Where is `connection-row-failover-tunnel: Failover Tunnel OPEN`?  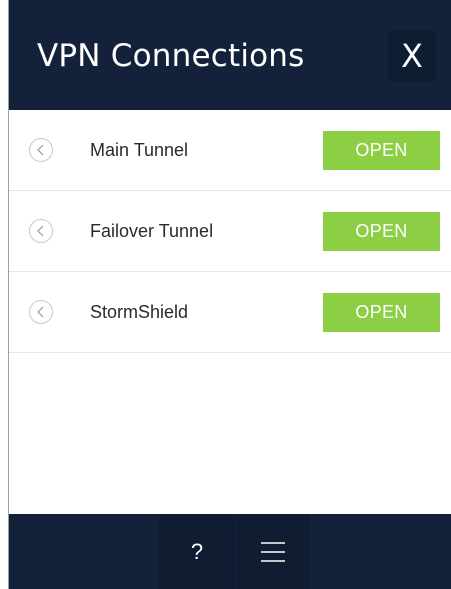 connection-row-failover-tunnel: Failover Tunnel OPEN is located at coordinates (230, 231).